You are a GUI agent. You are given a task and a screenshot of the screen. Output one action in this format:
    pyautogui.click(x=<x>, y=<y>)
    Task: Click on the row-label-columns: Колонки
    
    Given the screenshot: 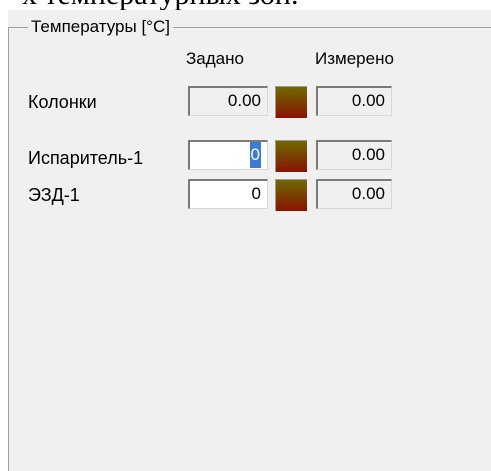 What is the action you would take?
    pyautogui.click(x=62, y=102)
    